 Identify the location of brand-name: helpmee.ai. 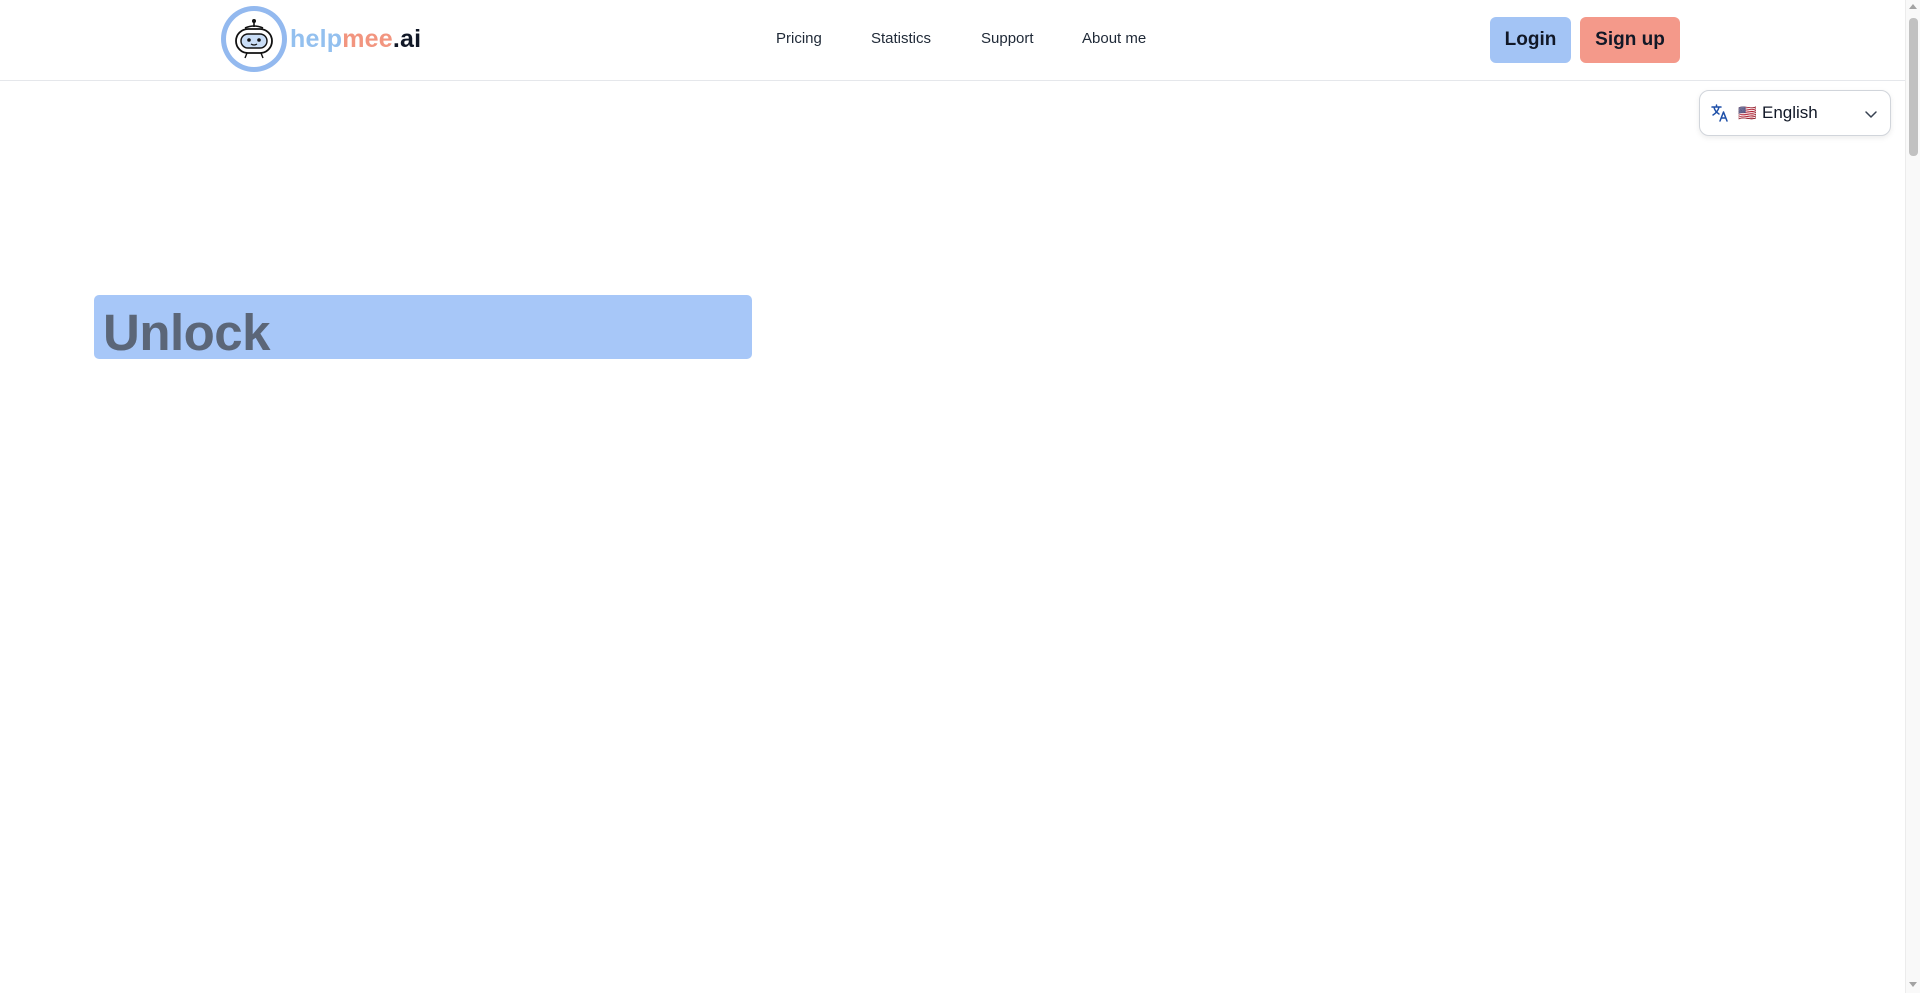
(355, 39).